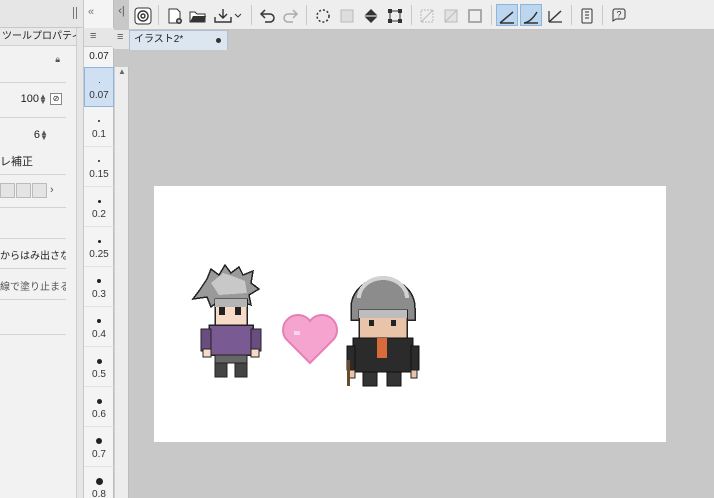 The height and width of the screenshot is (498, 714). I want to click on snap-ruler-button, so click(507, 15).